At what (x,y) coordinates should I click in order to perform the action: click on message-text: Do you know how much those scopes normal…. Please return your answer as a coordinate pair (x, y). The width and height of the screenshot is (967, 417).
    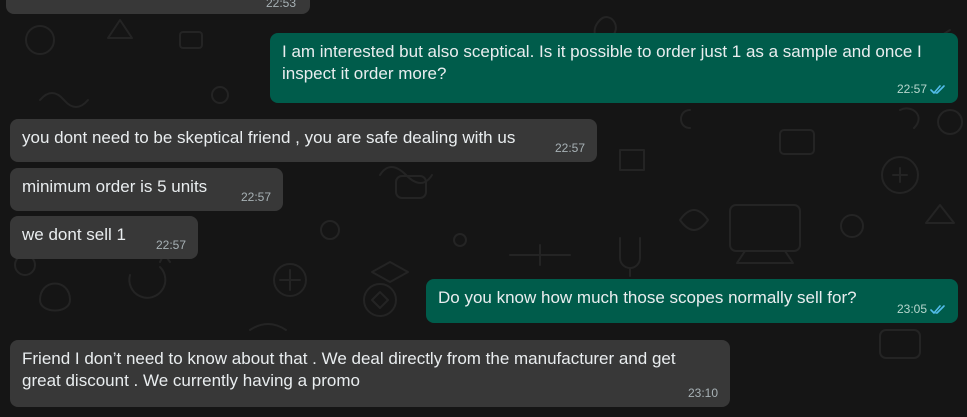
    Looking at the image, I should click on (647, 297).